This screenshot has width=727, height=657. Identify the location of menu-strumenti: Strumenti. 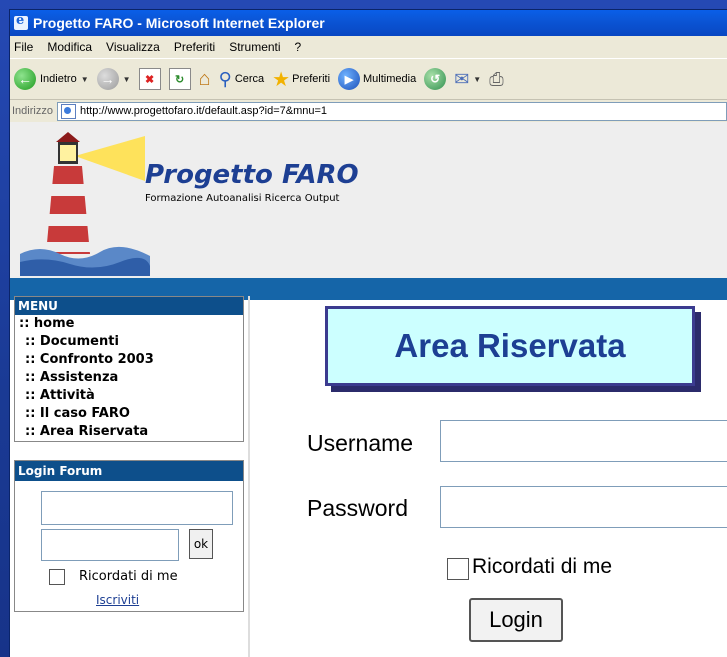
(254, 47).